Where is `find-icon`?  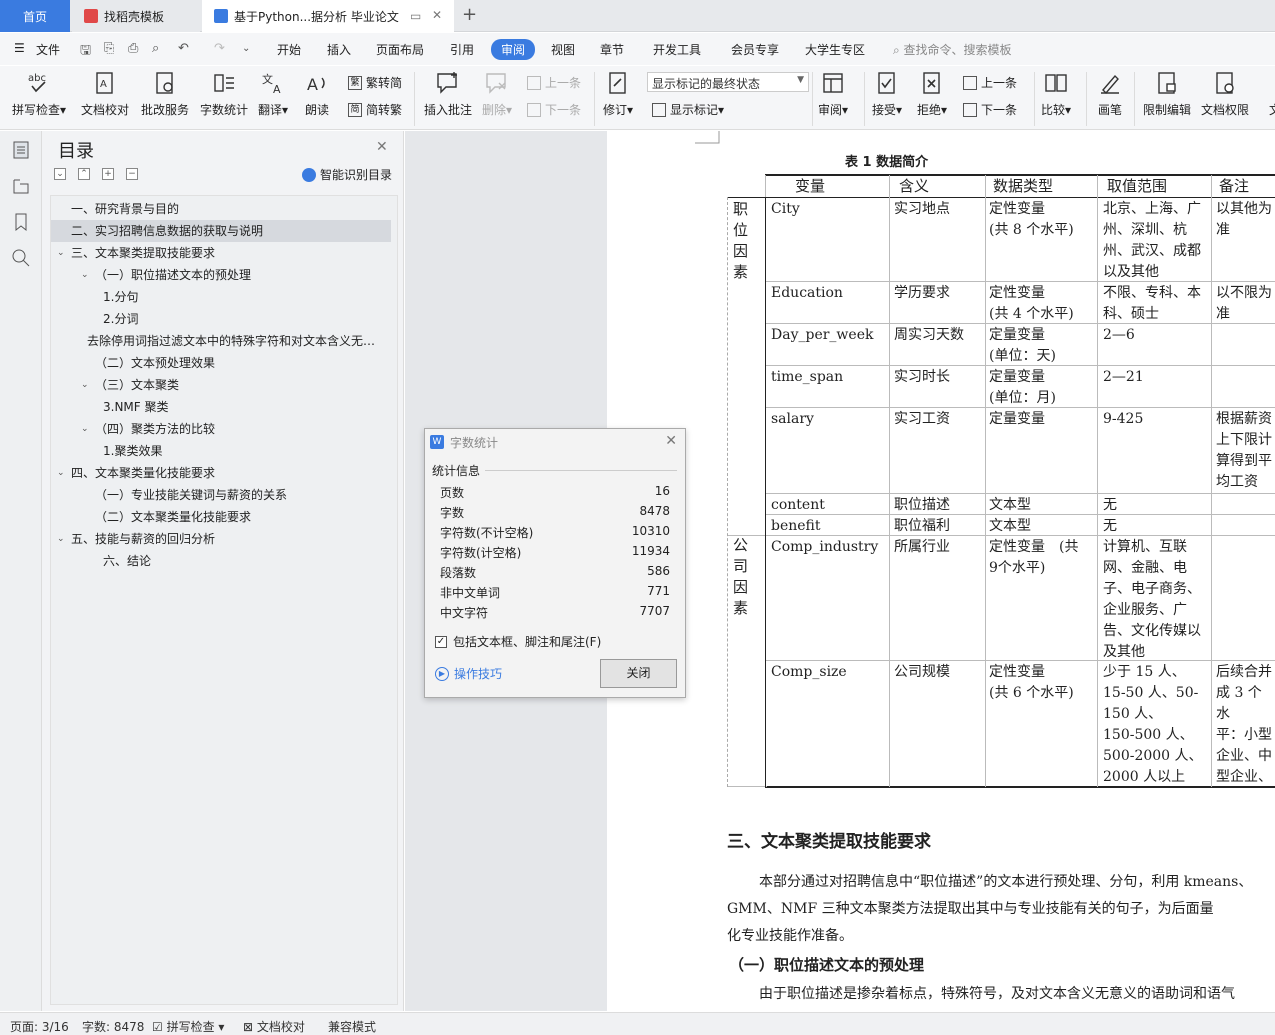 find-icon is located at coordinates (21, 258).